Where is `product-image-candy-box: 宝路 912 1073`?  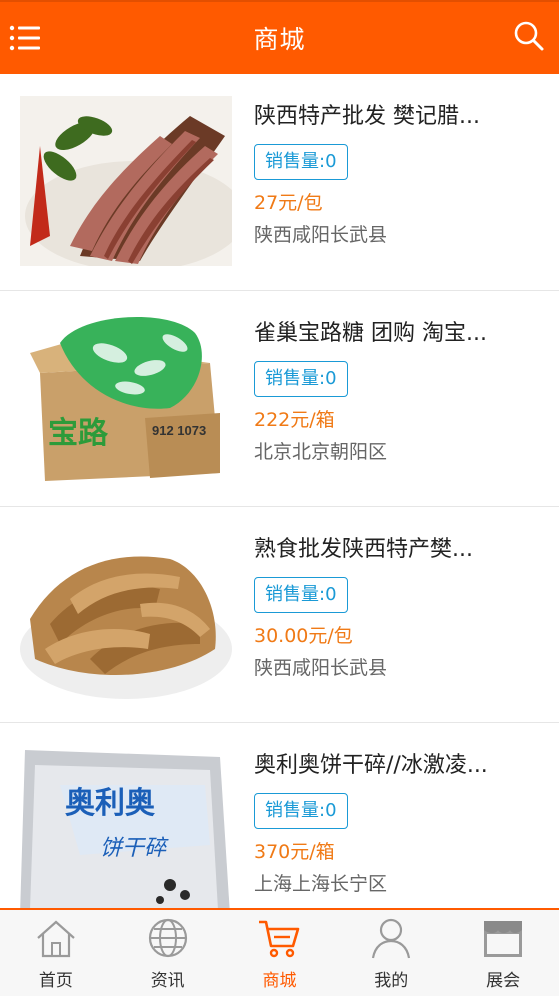
product-image-candy-box: 宝路 912 1073 is located at coordinates (126, 398).